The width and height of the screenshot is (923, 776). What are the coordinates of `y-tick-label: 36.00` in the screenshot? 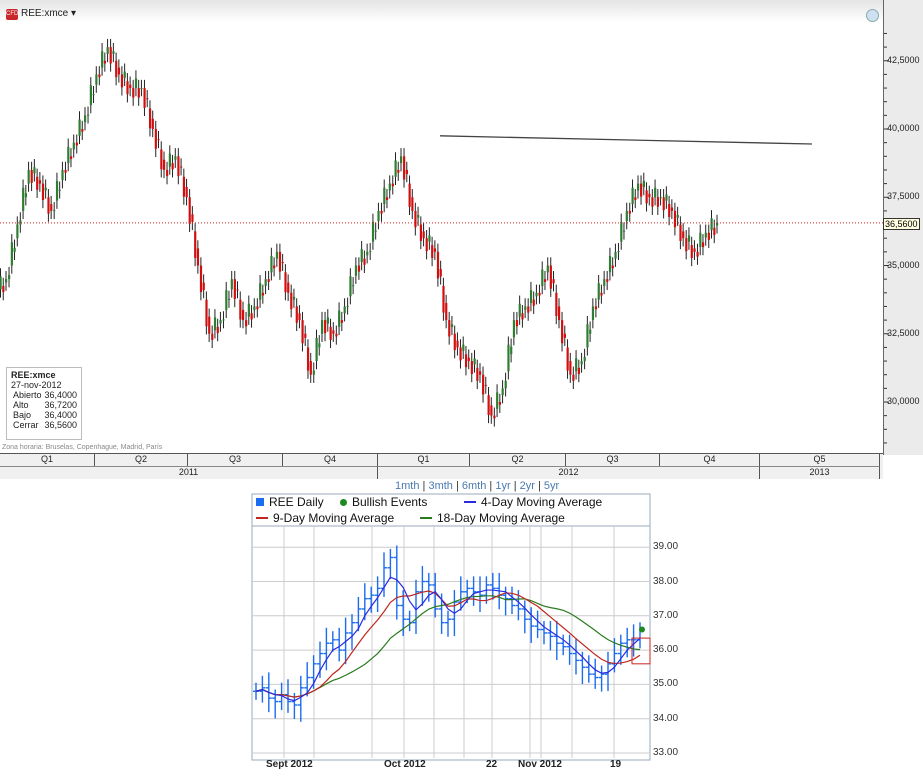 It's located at (666, 650).